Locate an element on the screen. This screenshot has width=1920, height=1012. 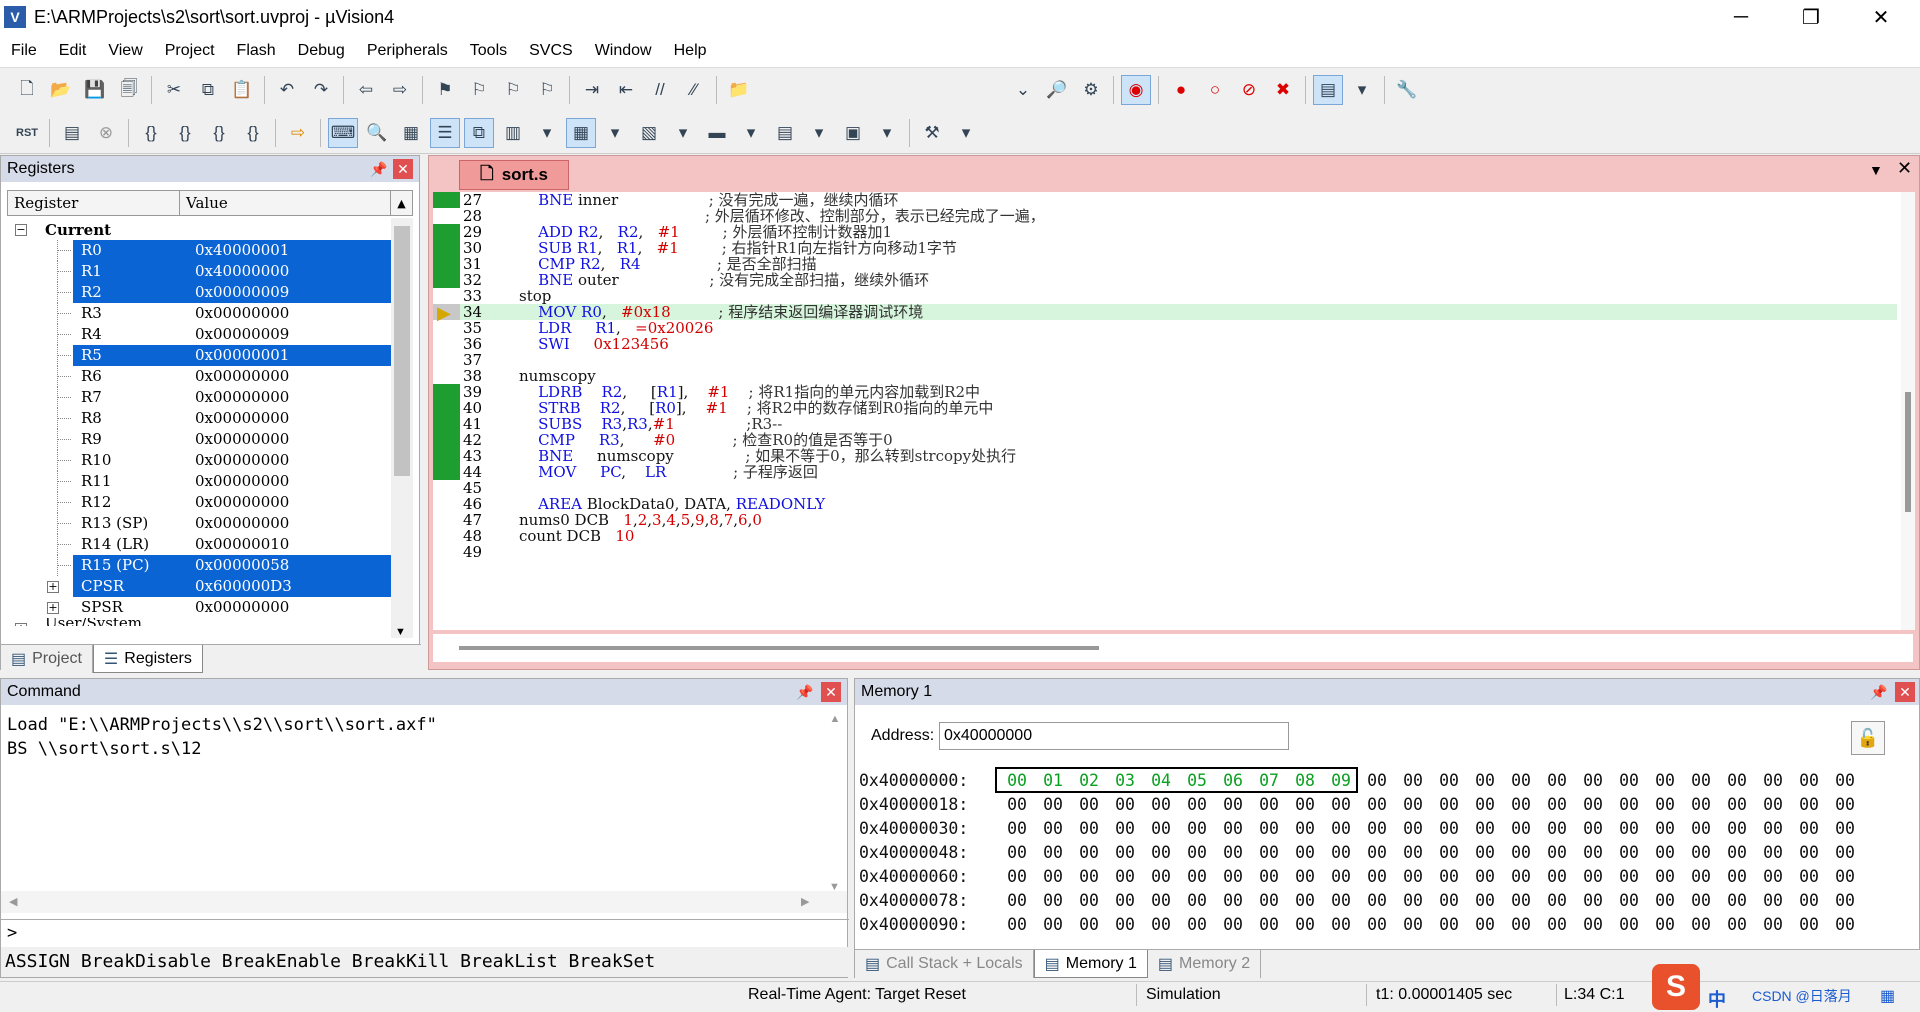
window-layout-icon: ▤ is located at coordinates (1328, 90).